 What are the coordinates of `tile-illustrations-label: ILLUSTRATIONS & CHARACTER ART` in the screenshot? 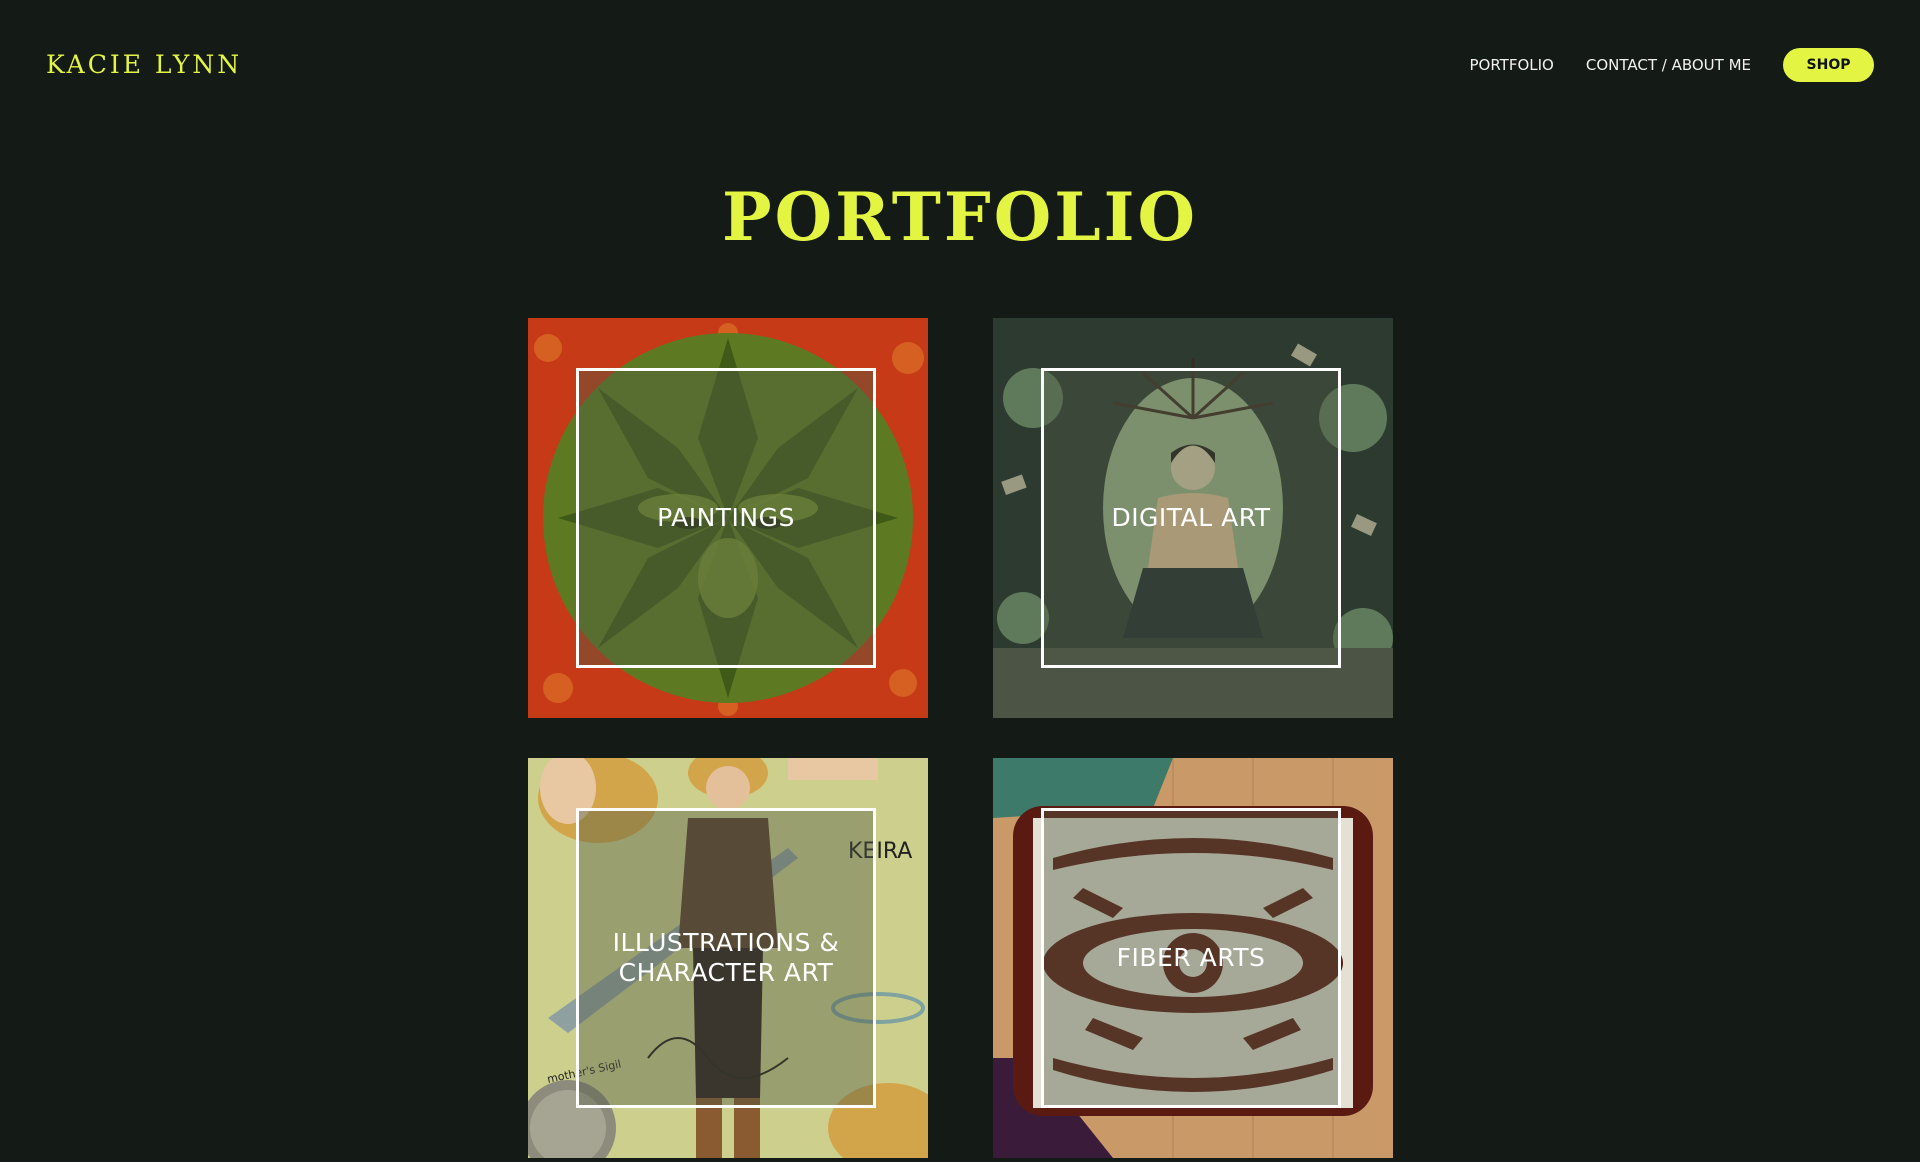 It's located at (726, 957).